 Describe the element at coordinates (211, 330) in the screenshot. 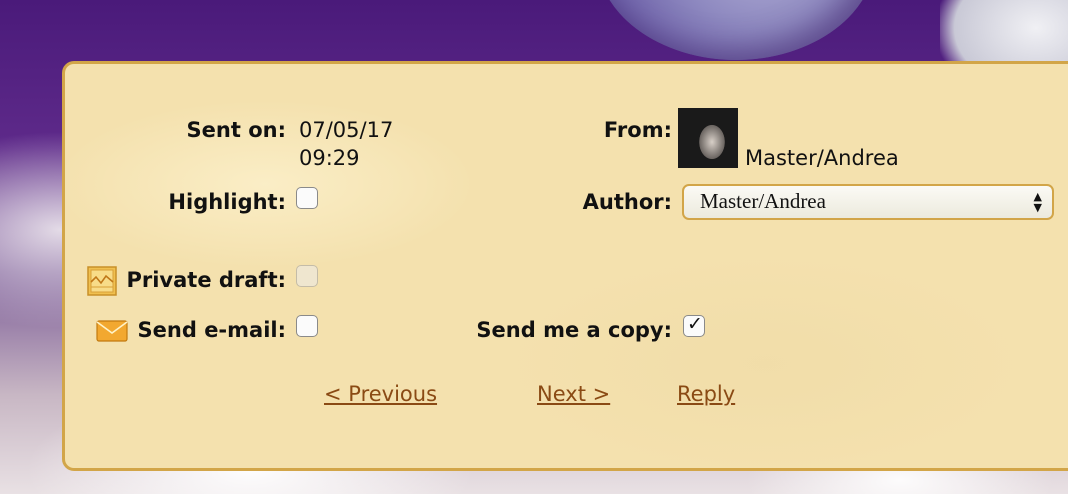

I see `send-email-label: Send e-mail:` at that location.